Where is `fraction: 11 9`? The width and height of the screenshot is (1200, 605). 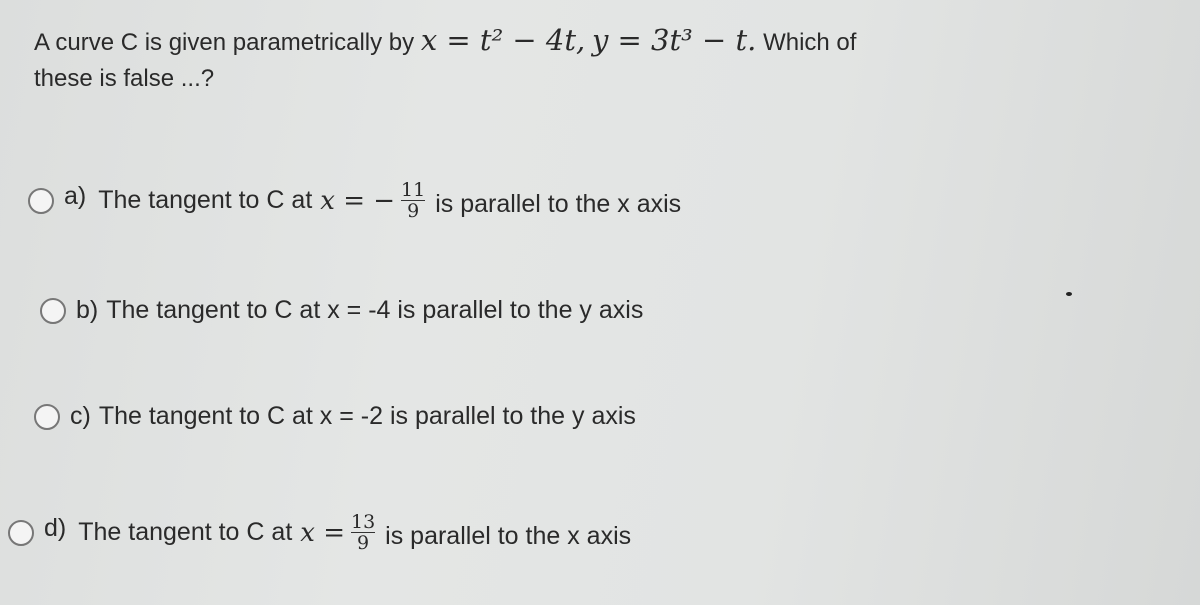 fraction: 11 9 is located at coordinates (413, 200).